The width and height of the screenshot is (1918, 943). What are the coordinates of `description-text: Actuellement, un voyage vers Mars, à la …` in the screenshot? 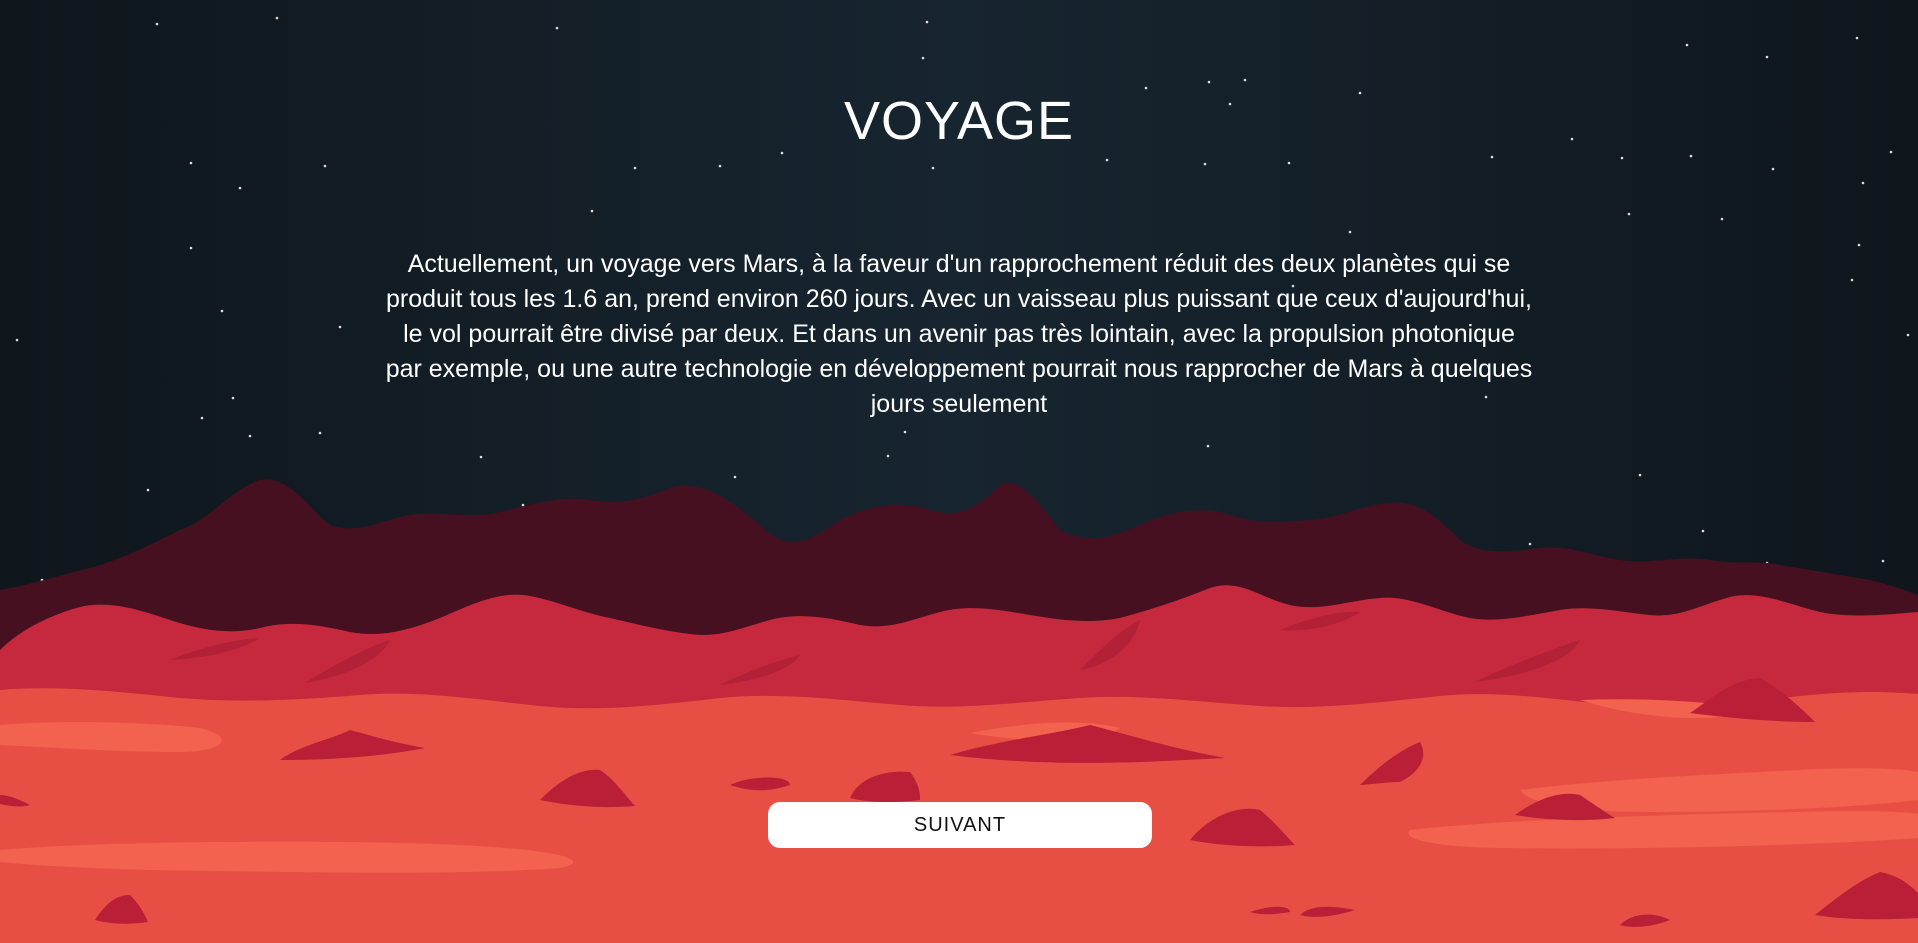 It's located at (959, 334).